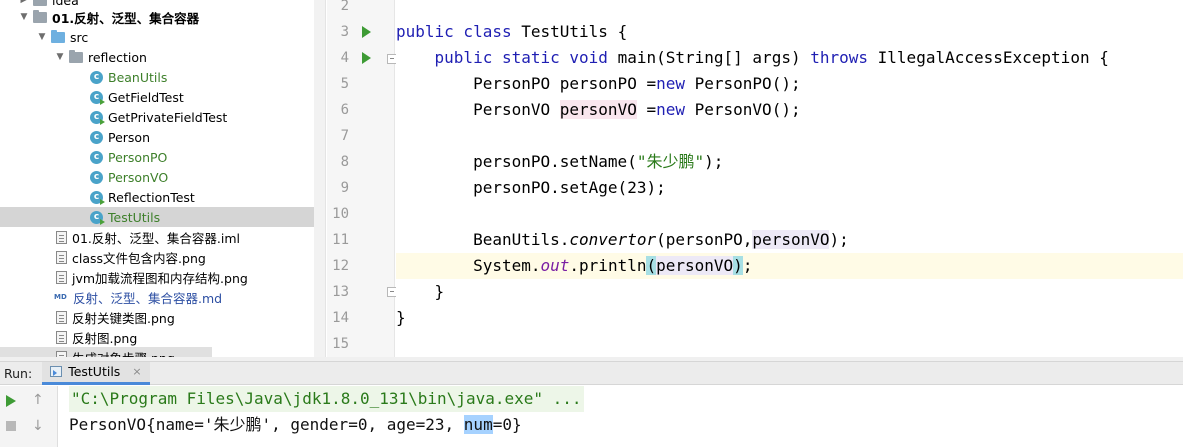 This screenshot has height=447, width=1183. What do you see at coordinates (11, 401) in the screenshot?
I see `rerun-icon` at bounding box center [11, 401].